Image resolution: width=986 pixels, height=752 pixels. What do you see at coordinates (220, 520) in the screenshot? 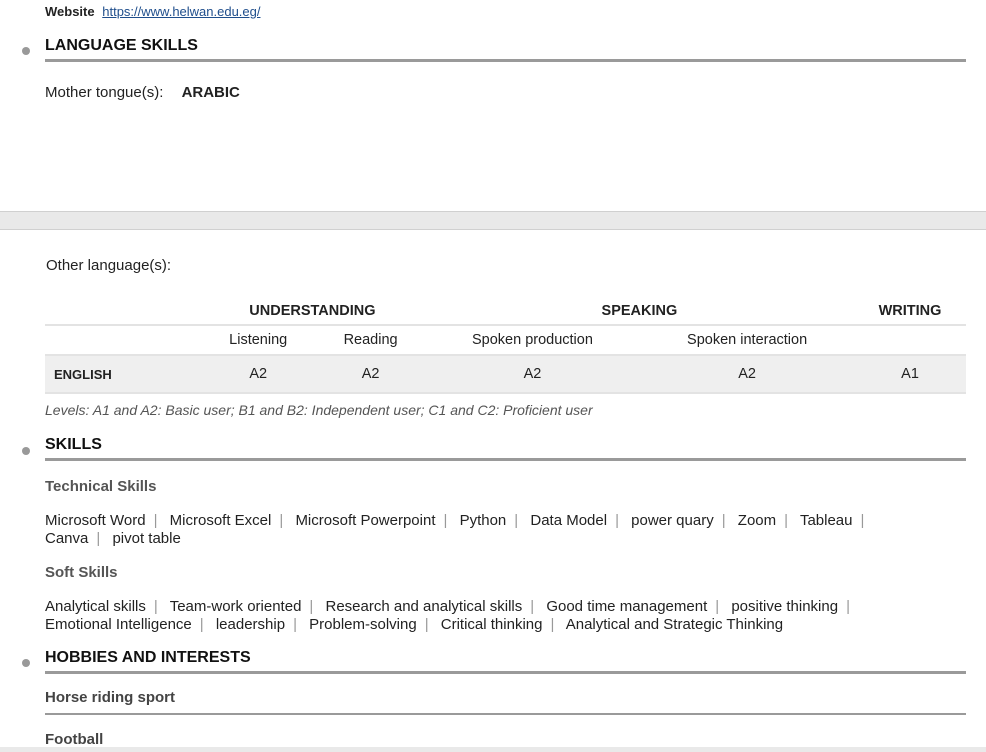
I see `skill-item: Microsoft Excel` at bounding box center [220, 520].